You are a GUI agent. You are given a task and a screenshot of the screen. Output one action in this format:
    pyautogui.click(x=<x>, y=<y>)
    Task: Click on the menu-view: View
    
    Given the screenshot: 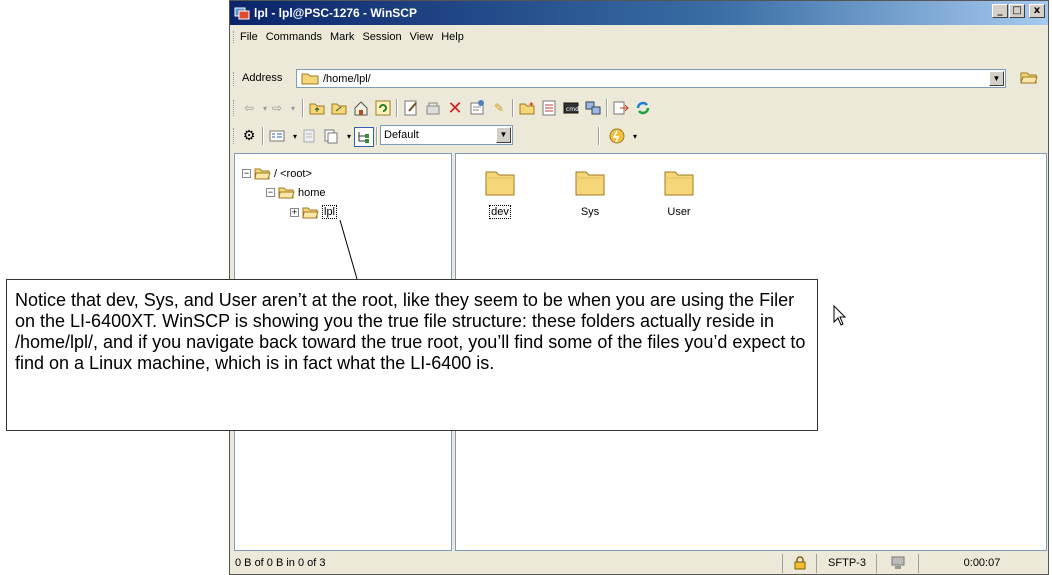 What is the action you would take?
    pyautogui.click(x=422, y=37)
    